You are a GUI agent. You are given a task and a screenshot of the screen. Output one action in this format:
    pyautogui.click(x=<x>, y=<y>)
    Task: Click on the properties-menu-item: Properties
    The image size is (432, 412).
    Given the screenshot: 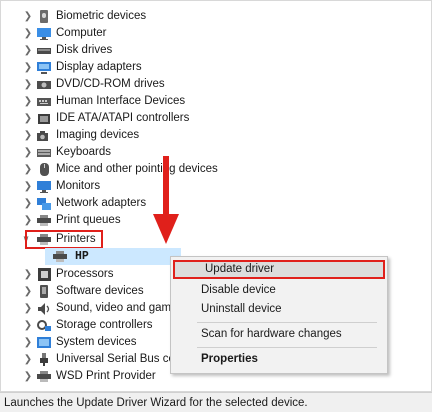 What is the action you would take?
    pyautogui.click(x=279, y=359)
    